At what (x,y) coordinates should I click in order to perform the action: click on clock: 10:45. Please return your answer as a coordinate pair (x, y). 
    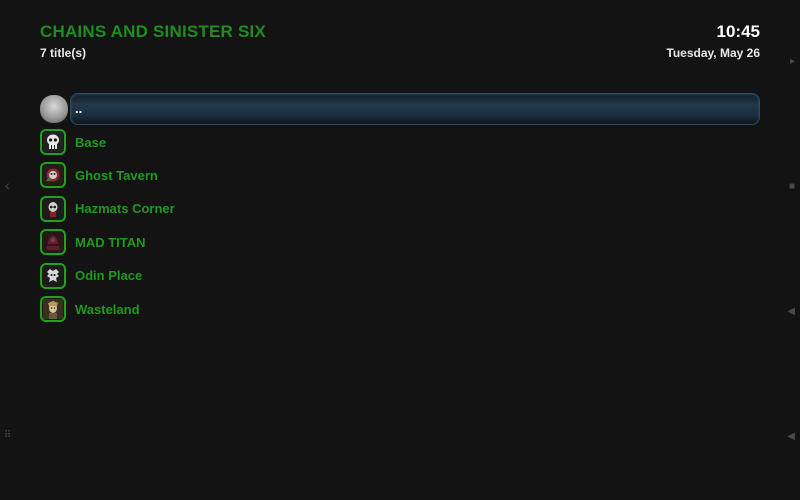
    Looking at the image, I should click on (738, 31).